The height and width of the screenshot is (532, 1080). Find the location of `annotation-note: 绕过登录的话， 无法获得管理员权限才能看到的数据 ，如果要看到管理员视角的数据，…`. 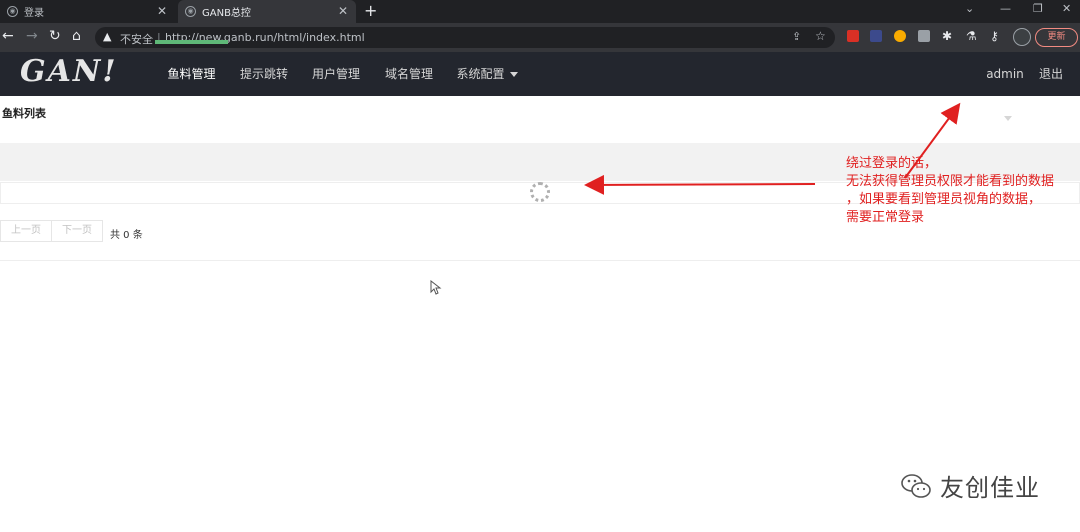

annotation-note: 绕过登录的话， 无法获得管理员权限才能看到的数据 ，如果要看到管理员视角的数据，… is located at coordinates (950, 191).